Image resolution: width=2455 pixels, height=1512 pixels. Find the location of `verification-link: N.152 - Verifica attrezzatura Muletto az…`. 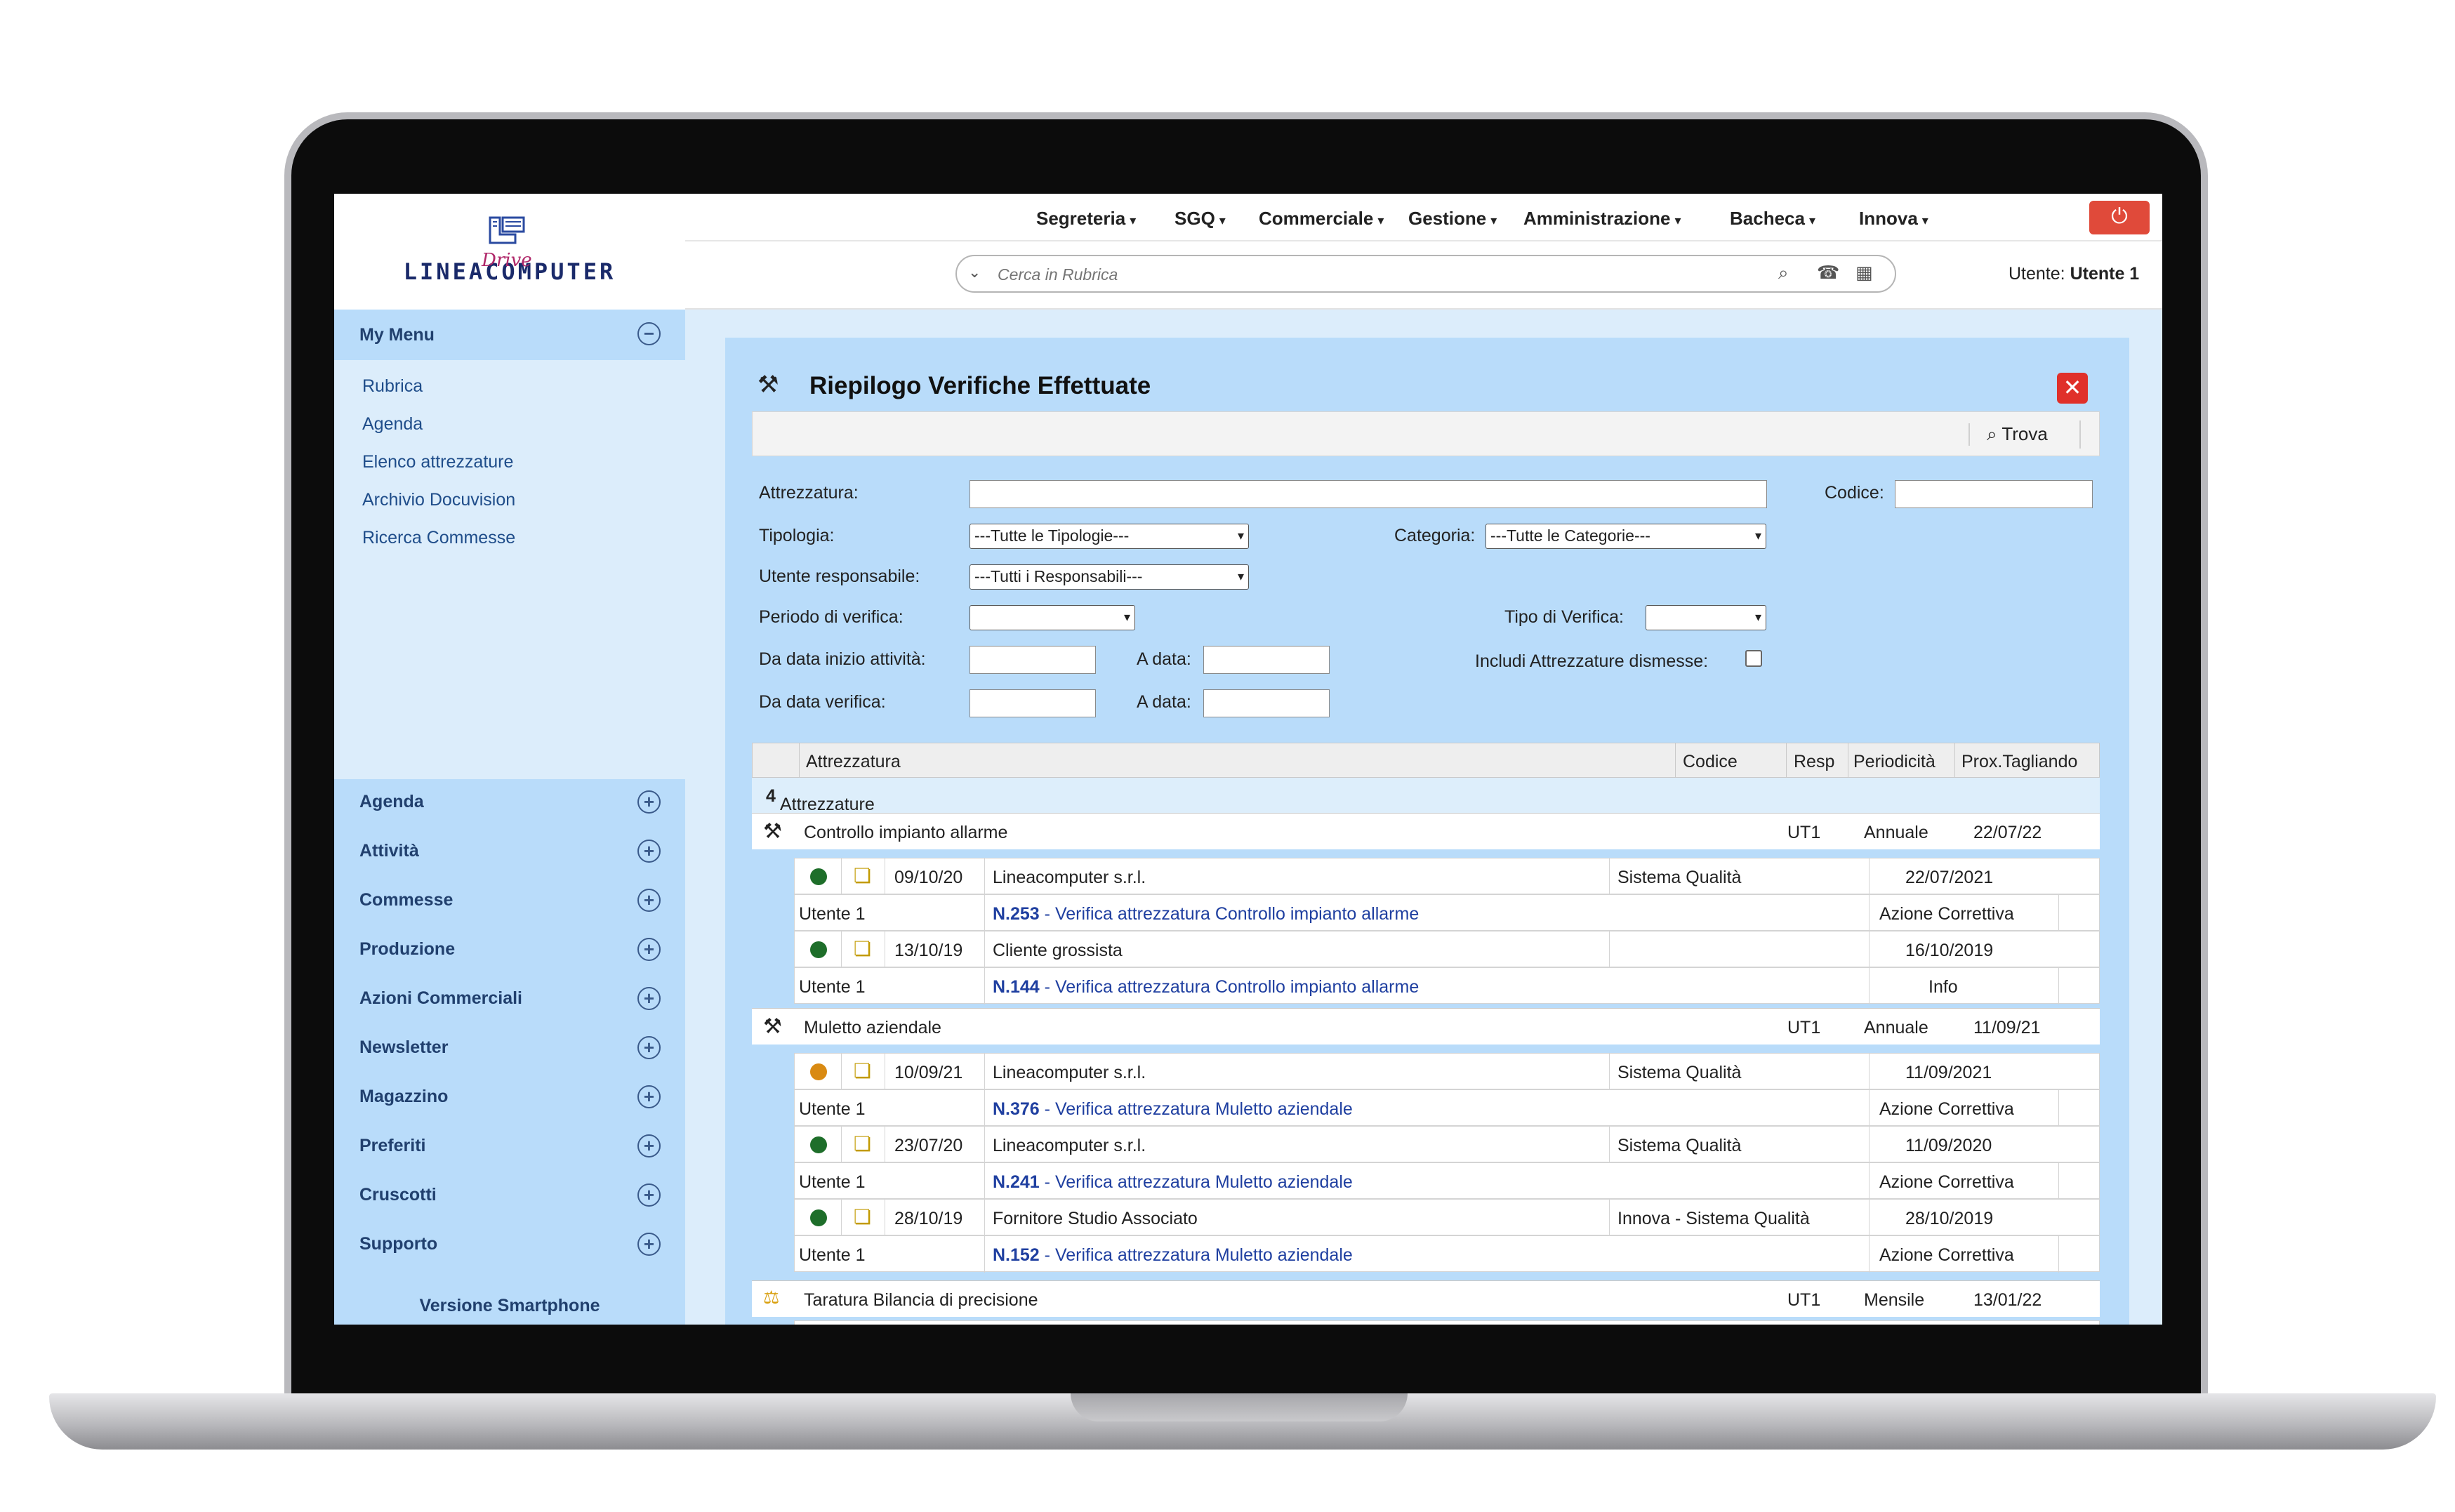

verification-link: N.152 - Verifica attrezzatura Muletto az… is located at coordinates (1173, 1255).